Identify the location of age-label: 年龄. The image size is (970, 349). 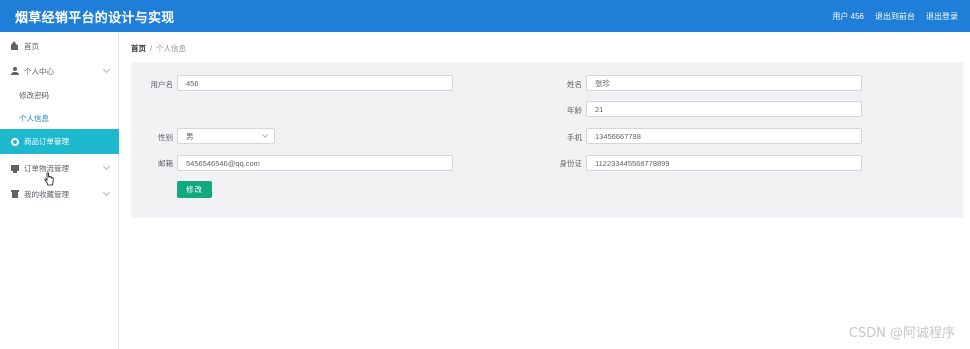
(574, 110).